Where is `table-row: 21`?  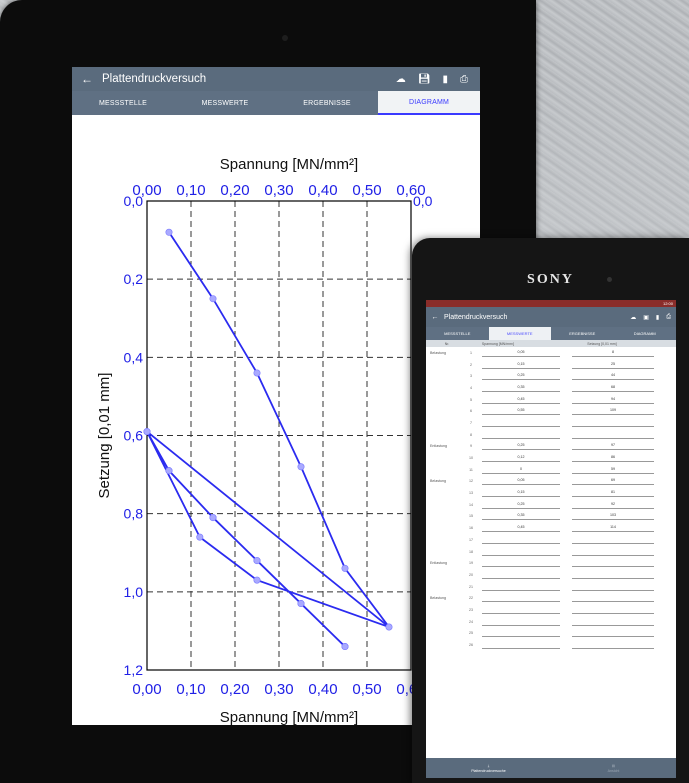
table-row: 21 is located at coordinates (551, 587).